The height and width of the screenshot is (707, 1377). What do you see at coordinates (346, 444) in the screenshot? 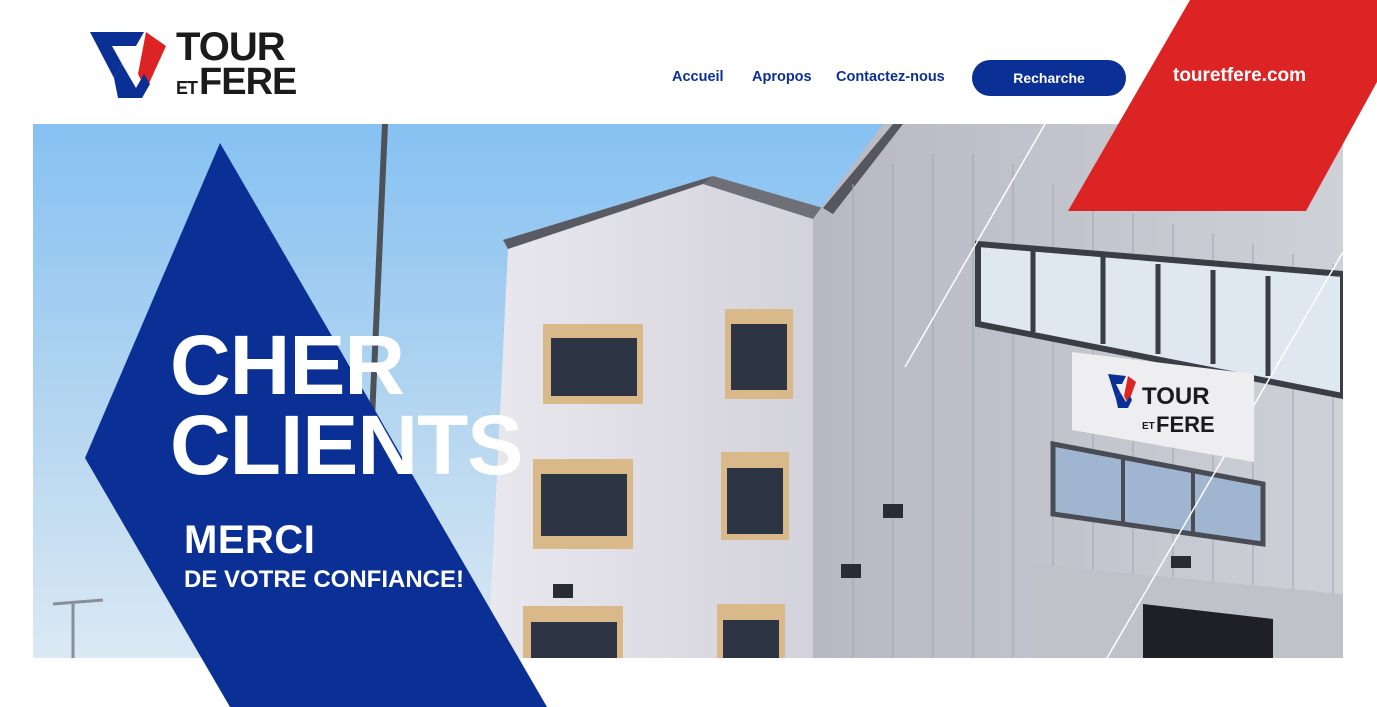
I see `headline-line-2: CLIENTS` at bounding box center [346, 444].